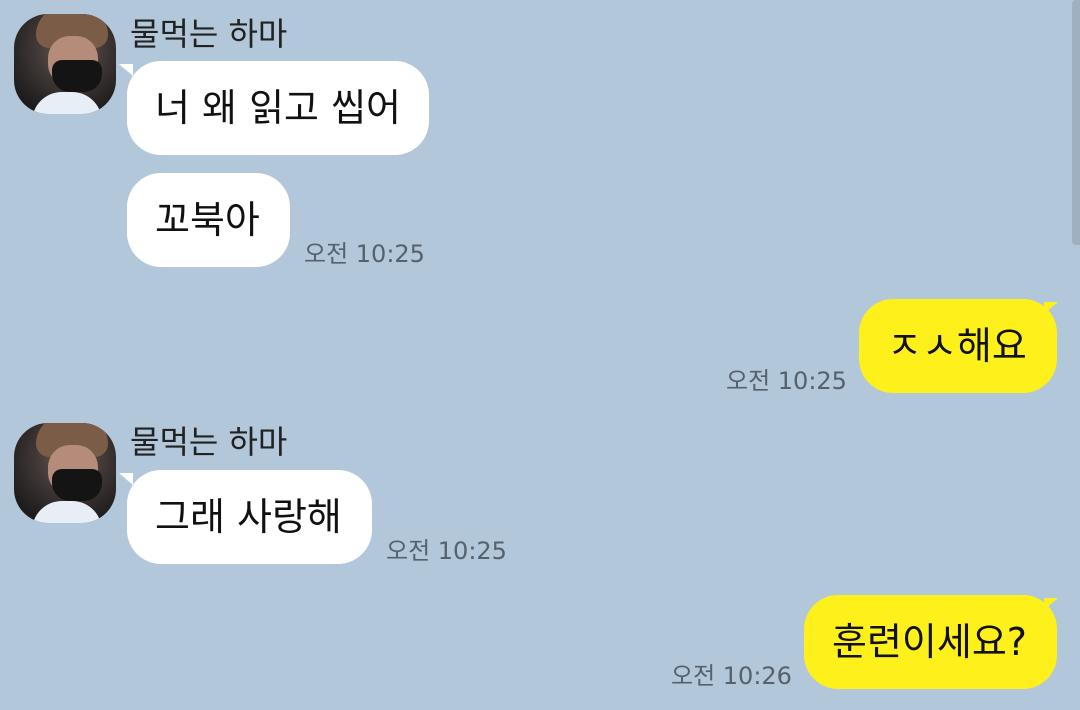  I want to click on message-timestamp: 오전 10:26, so click(731, 676).